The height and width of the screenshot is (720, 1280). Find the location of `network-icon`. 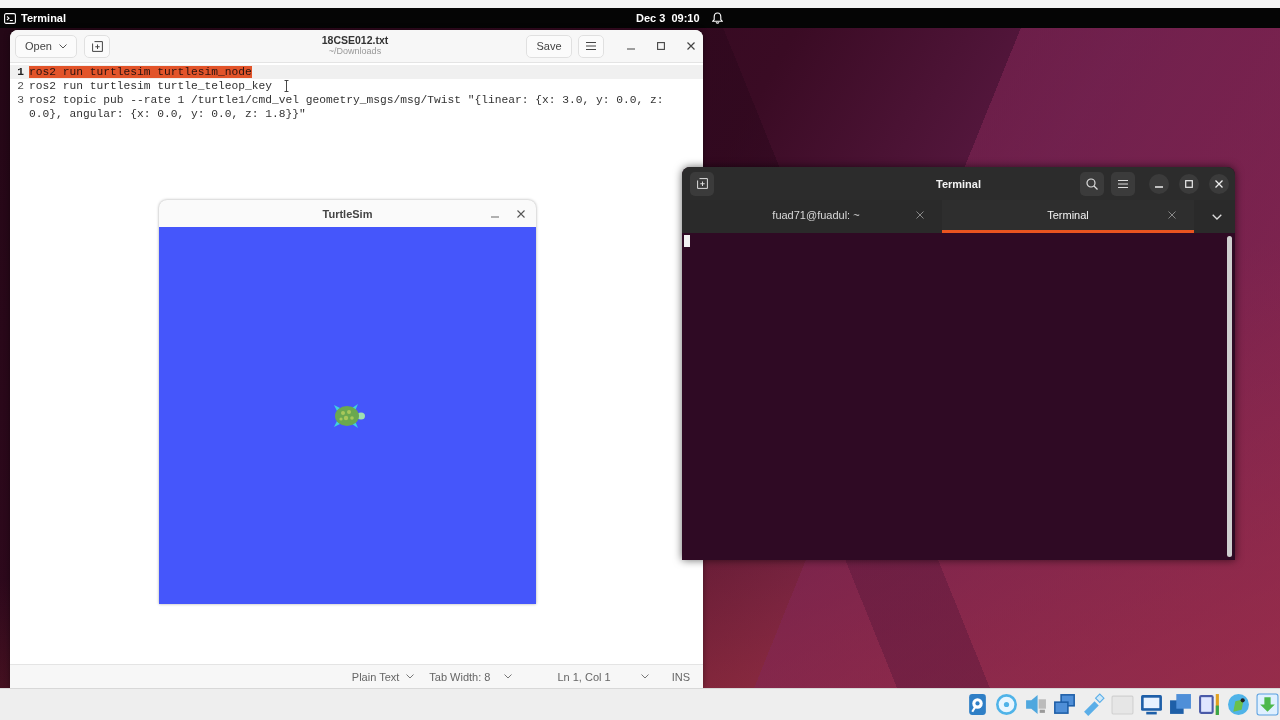

network-icon is located at coordinates (1064, 704).